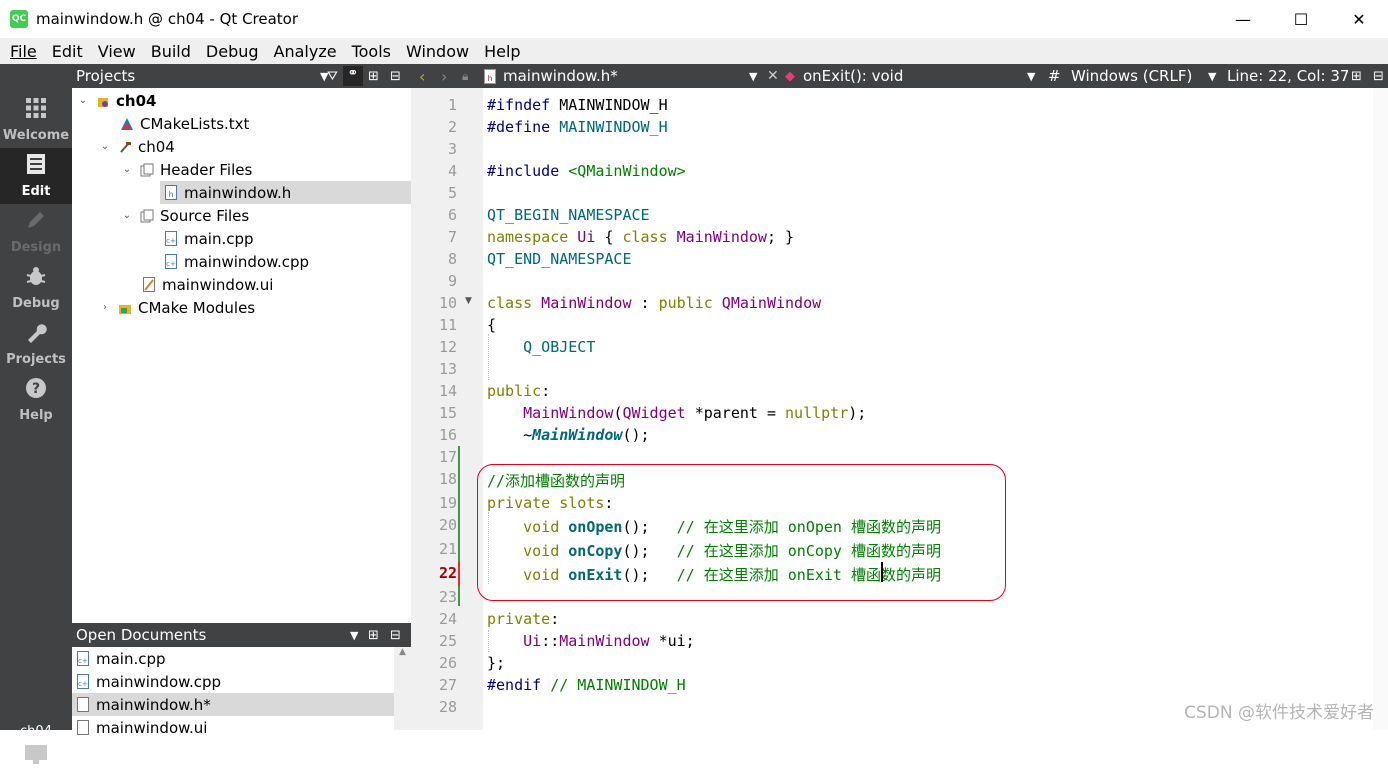 This screenshot has width=1388, height=771. Describe the element at coordinates (636, 435) in the screenshot. I see `code-token: ();` at that location.